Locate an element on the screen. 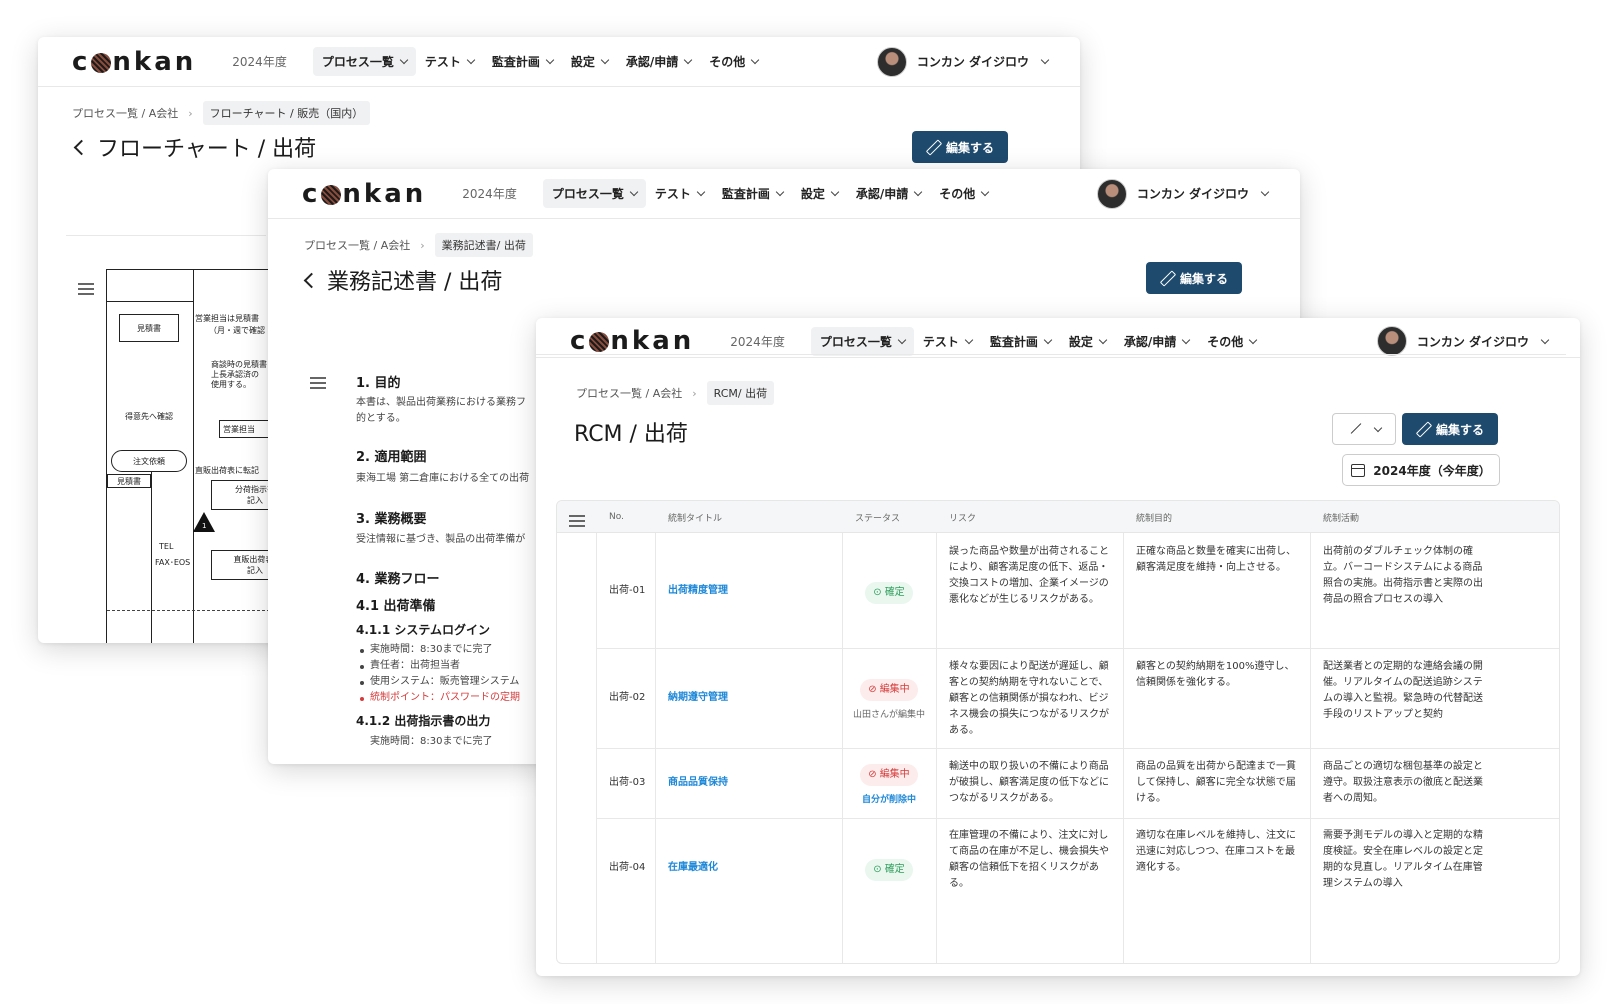  lane-divider is located at coordinates (151, 555).